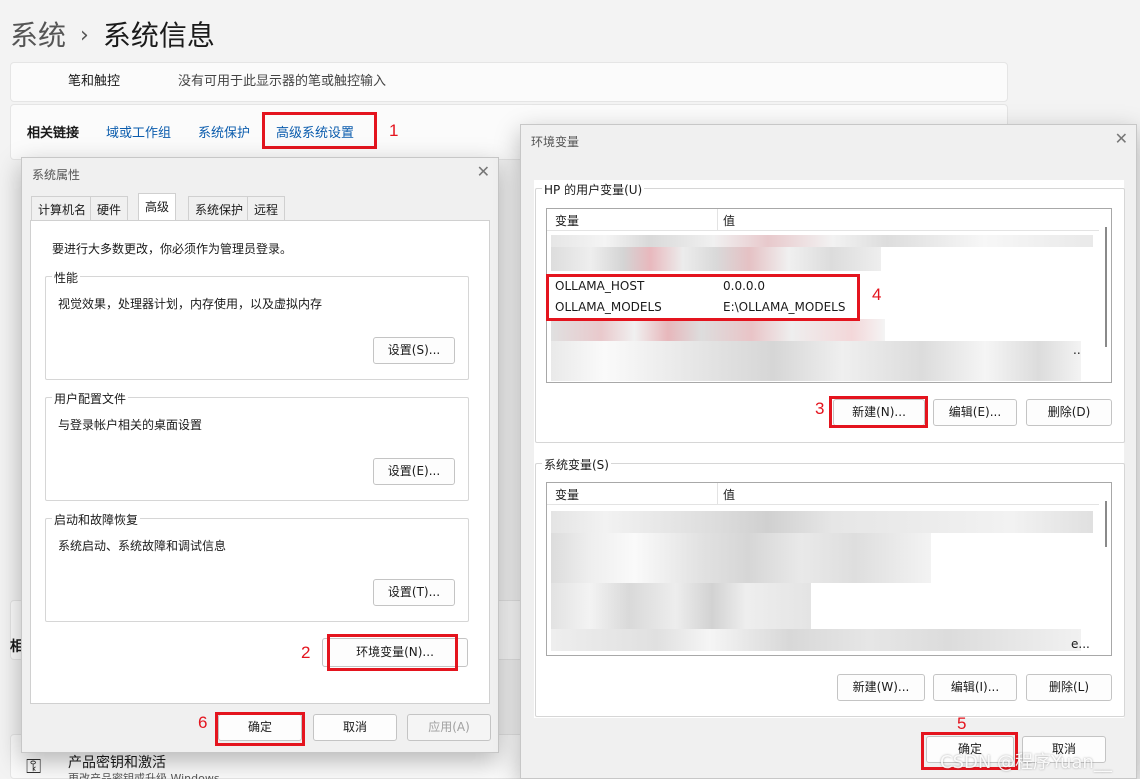 The image size is (1140, 779). I want to click on tab-remote: 远程, so click(266, 208).